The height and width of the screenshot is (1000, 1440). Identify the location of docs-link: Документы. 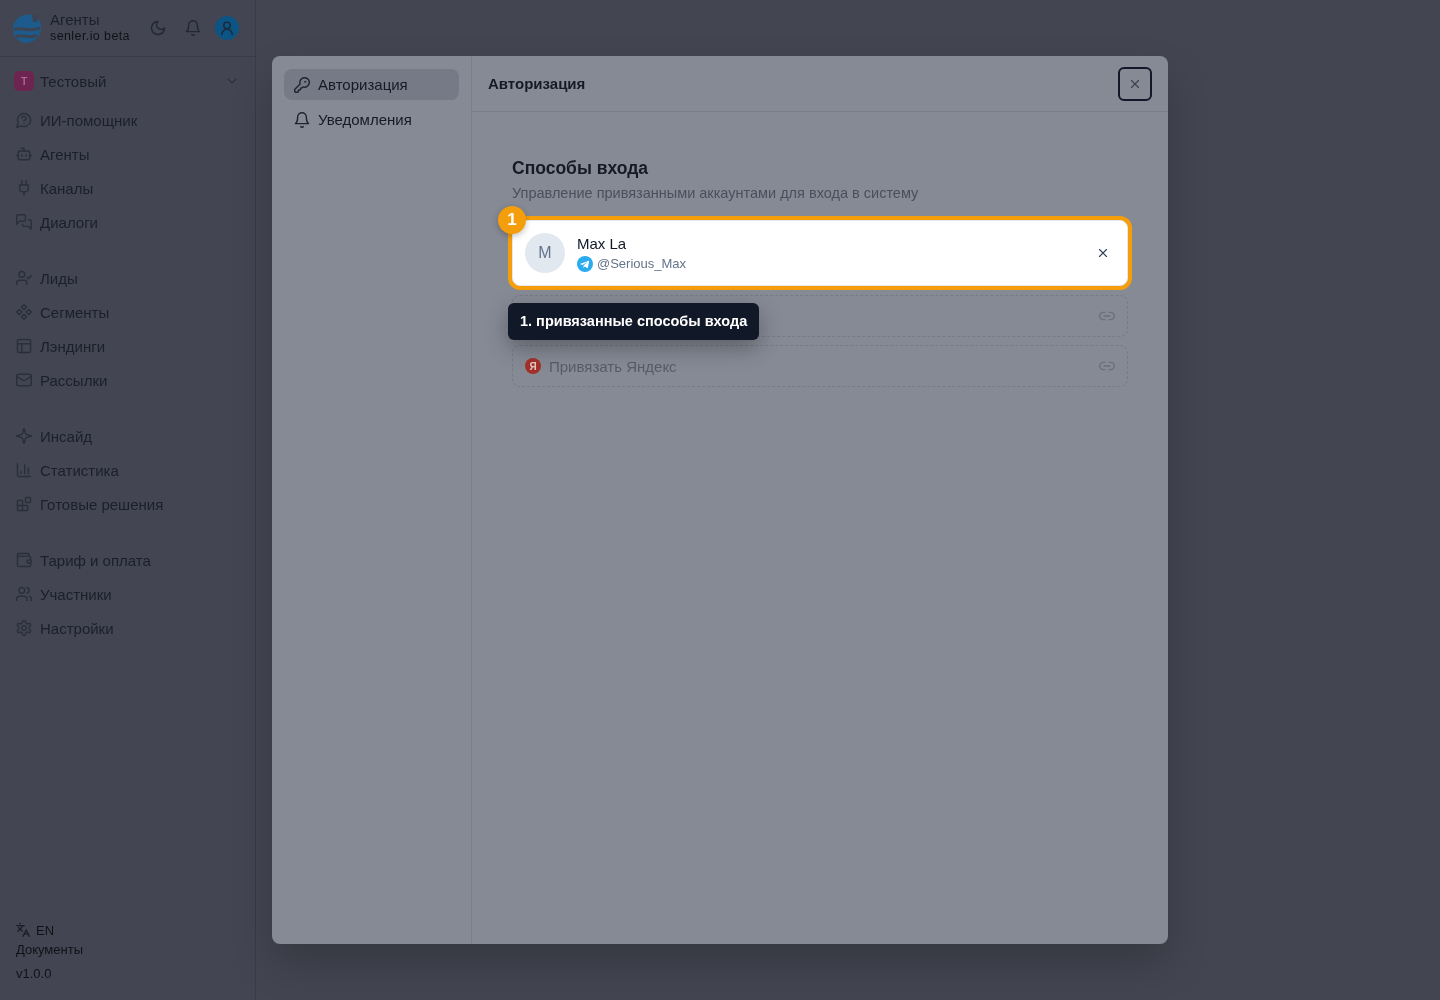
(49, 950).